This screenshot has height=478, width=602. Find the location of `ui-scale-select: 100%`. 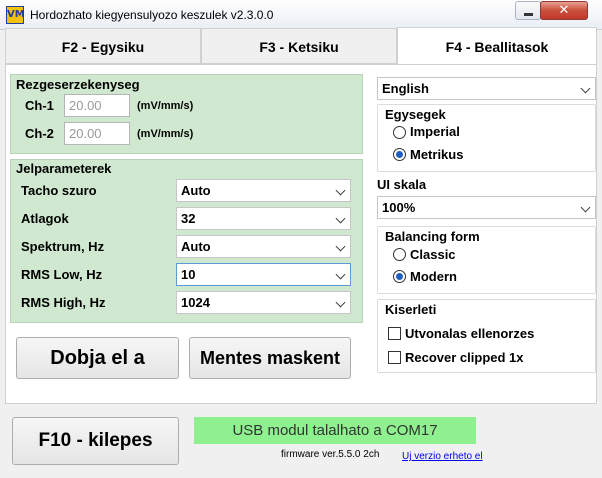

ui-scale-select: 100% is located at coordinates (486, 207).